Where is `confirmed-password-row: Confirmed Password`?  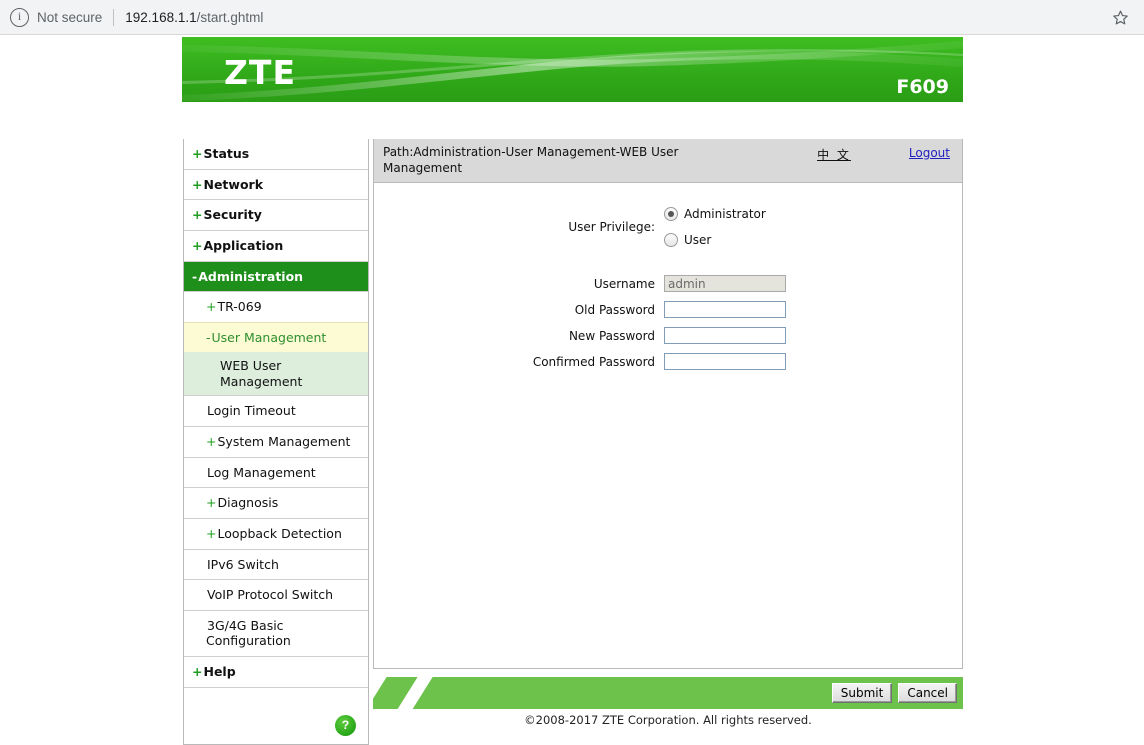
confirmed-password-row: Confirmed Password is located at coordinates (668, 362).